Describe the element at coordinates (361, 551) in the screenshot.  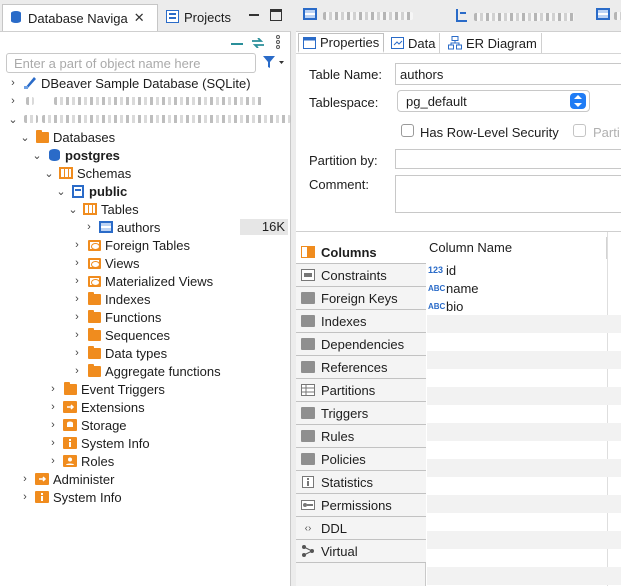
I see `tab-virtual: Virtual` at that location.